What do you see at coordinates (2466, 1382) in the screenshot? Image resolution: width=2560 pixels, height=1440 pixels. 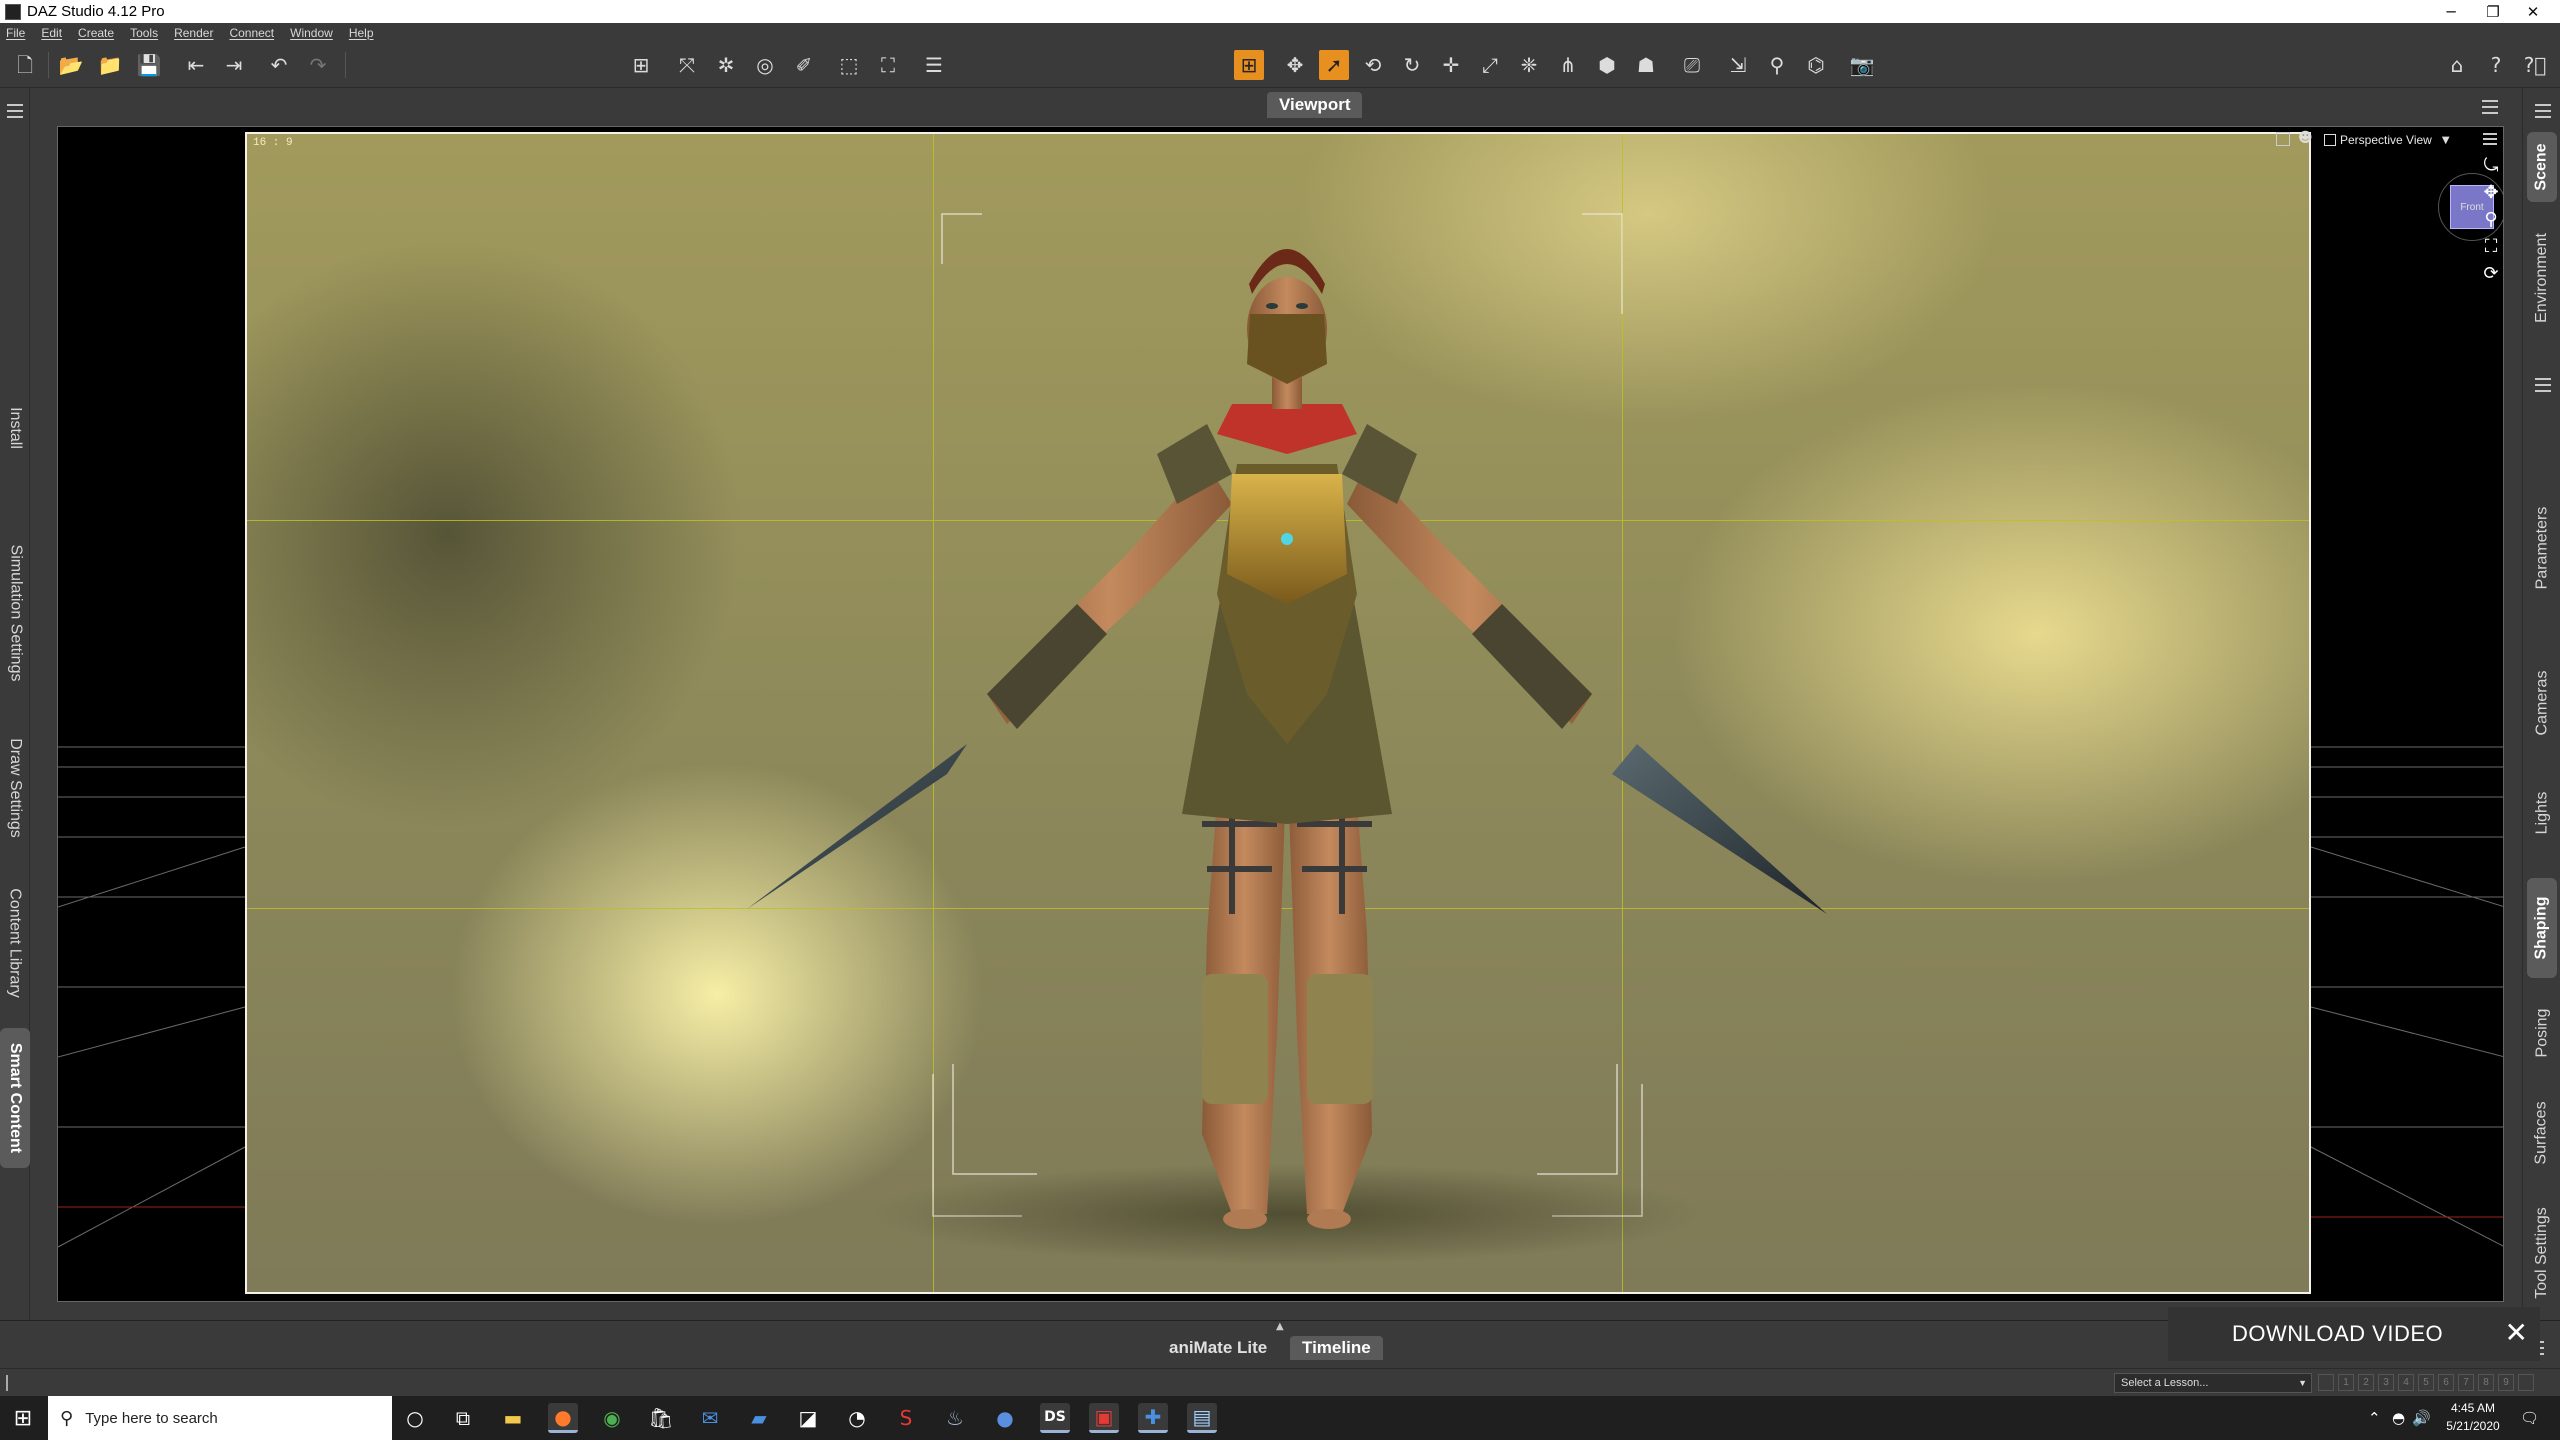 I see `lesson-step-7: 7` at bounding box center [2466, 1382].